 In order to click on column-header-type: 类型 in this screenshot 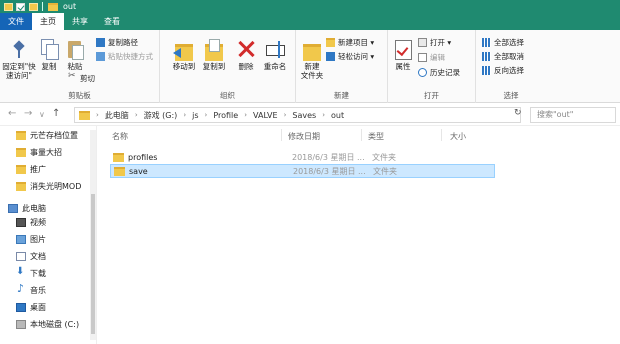, I will do `click(376, 136)`.